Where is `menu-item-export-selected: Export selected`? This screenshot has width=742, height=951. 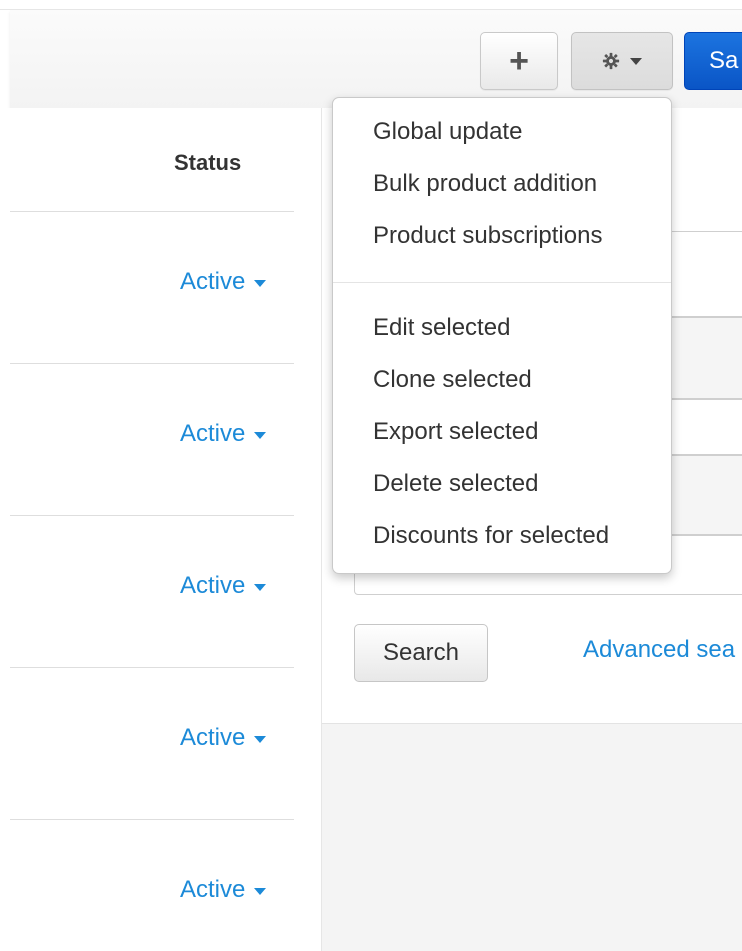
menu-item-export-selected: Export selected is located at coordinates (455, 432).